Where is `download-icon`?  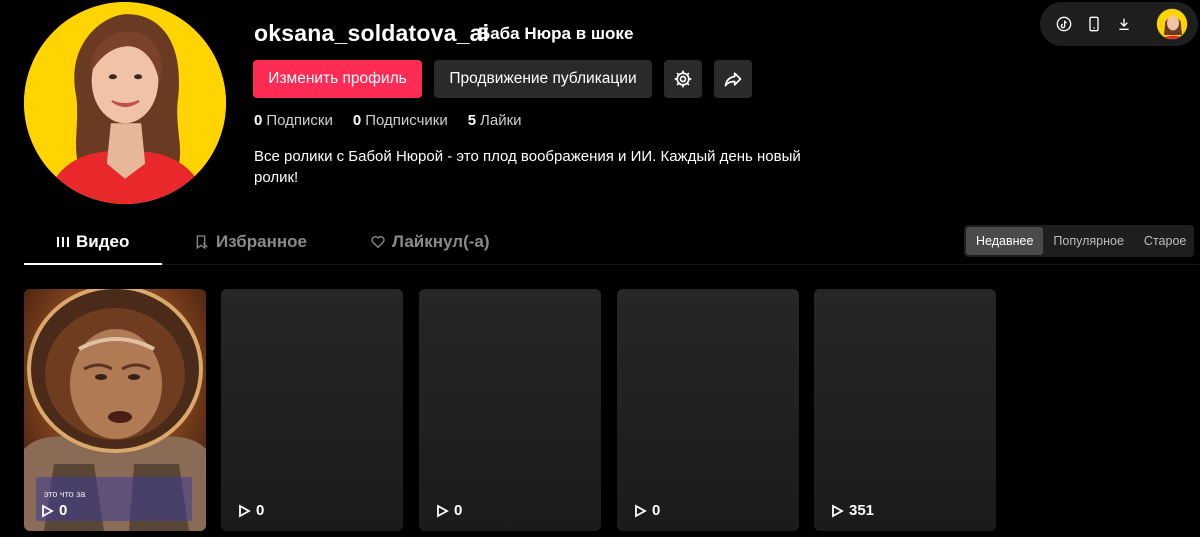 download-icon is located at coordinates (1124, 24).